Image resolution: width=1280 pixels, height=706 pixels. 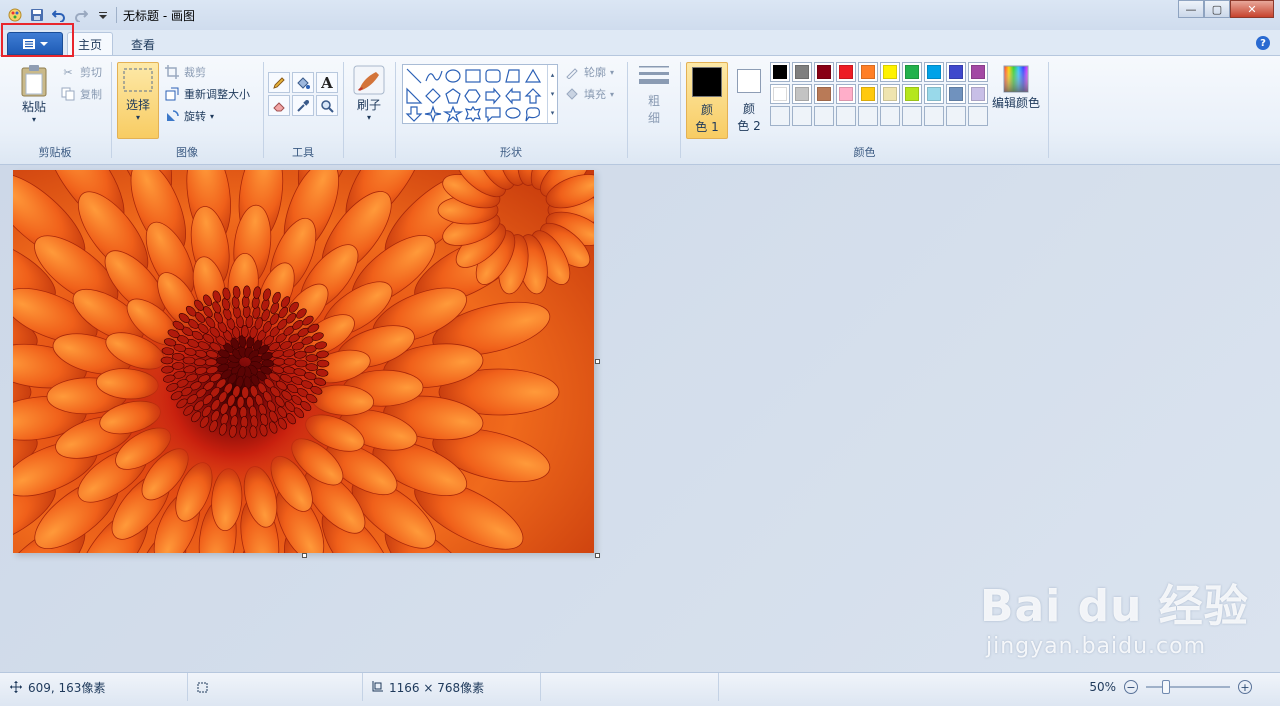 I want to click on paint-menu-button, so click(x=35, y=43).